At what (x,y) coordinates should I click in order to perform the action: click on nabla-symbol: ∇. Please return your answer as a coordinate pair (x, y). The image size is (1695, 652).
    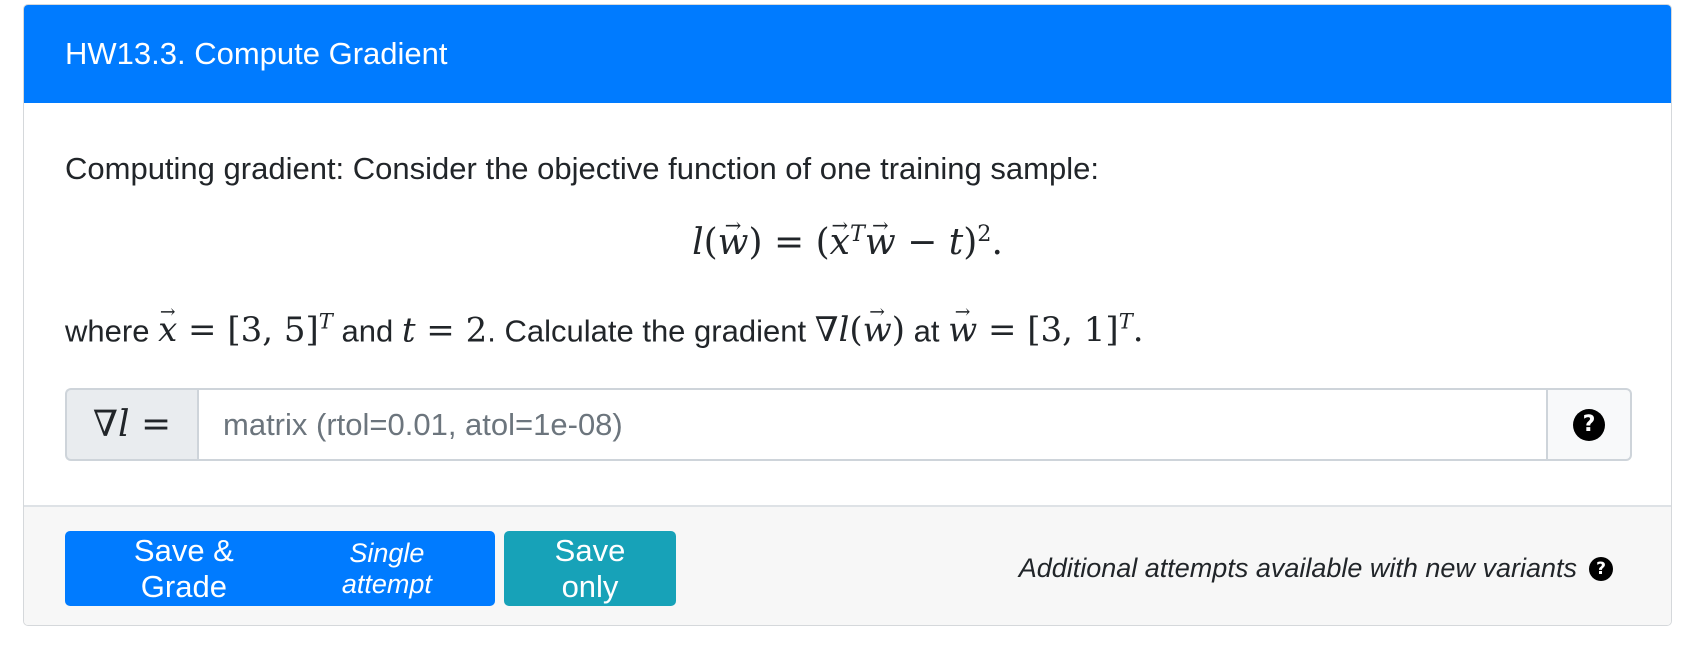
    Looking at the image, I should click on (826, 330).